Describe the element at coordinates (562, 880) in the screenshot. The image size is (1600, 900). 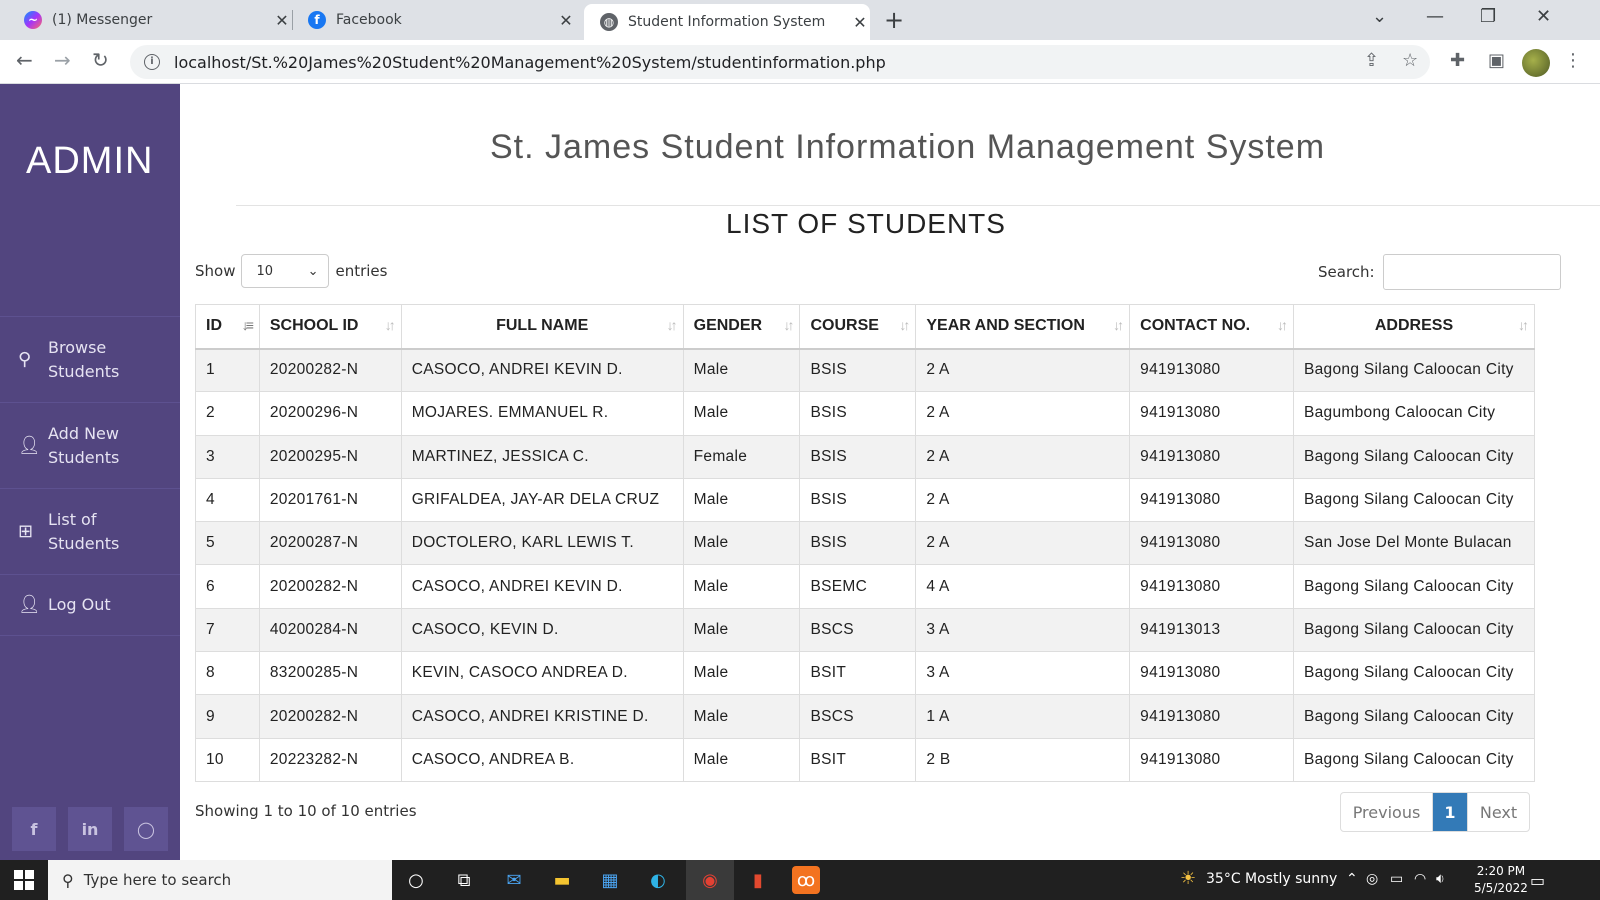
I see `file-explorer-icon: ▬` at that location.